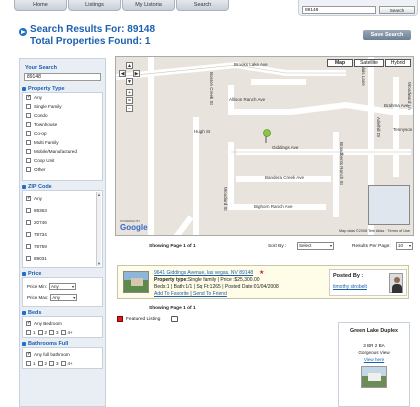 The height and width of the screenshot is (407, 420). I want to click on sort-select: Select, so click(315, 246).